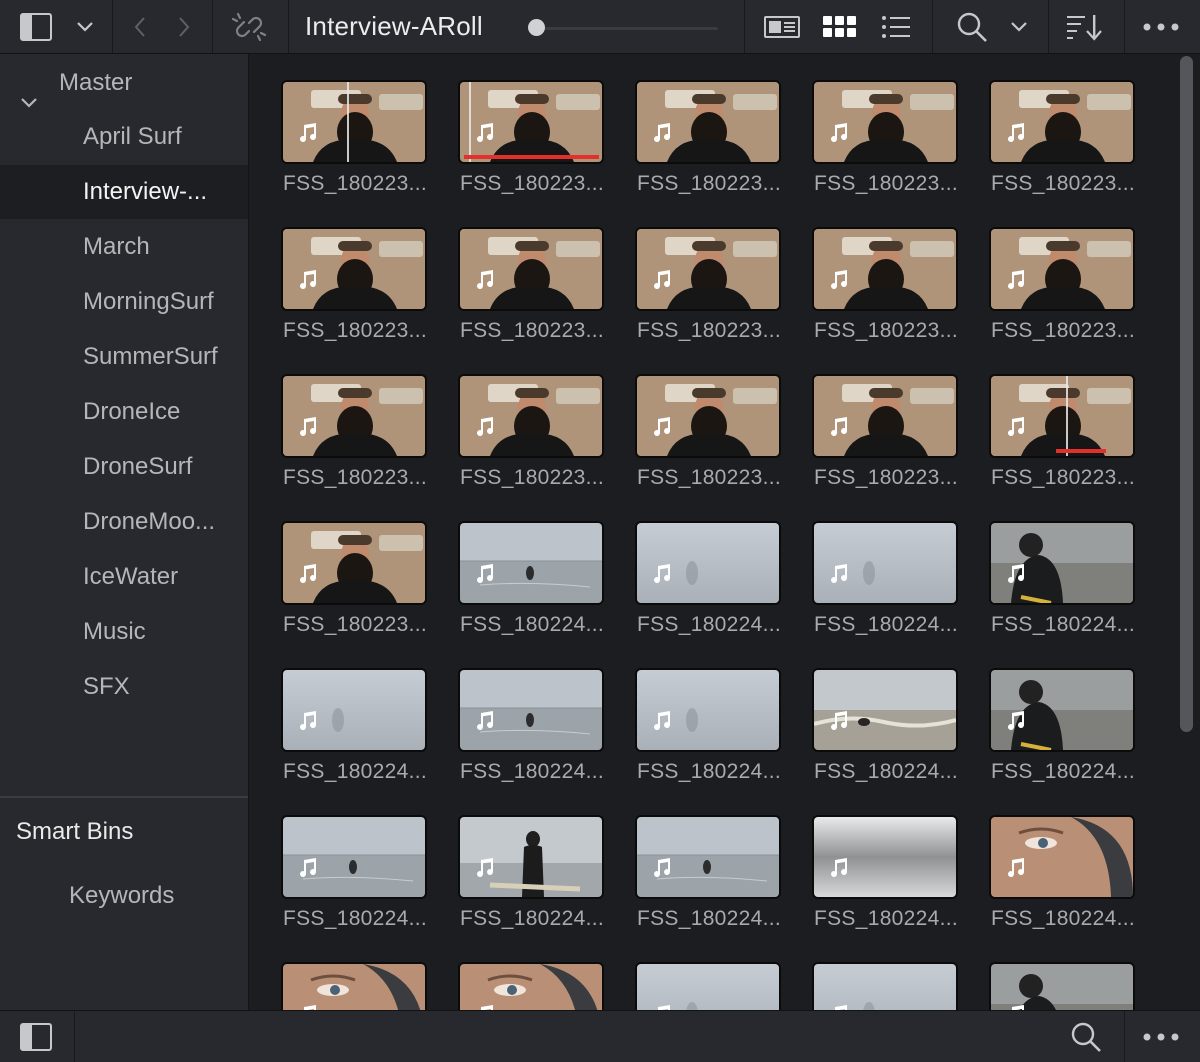  What do you see at coordinates (782, 26) in the screenshot?
I see `metadata-view-icon` at bounding box center [782, 26].